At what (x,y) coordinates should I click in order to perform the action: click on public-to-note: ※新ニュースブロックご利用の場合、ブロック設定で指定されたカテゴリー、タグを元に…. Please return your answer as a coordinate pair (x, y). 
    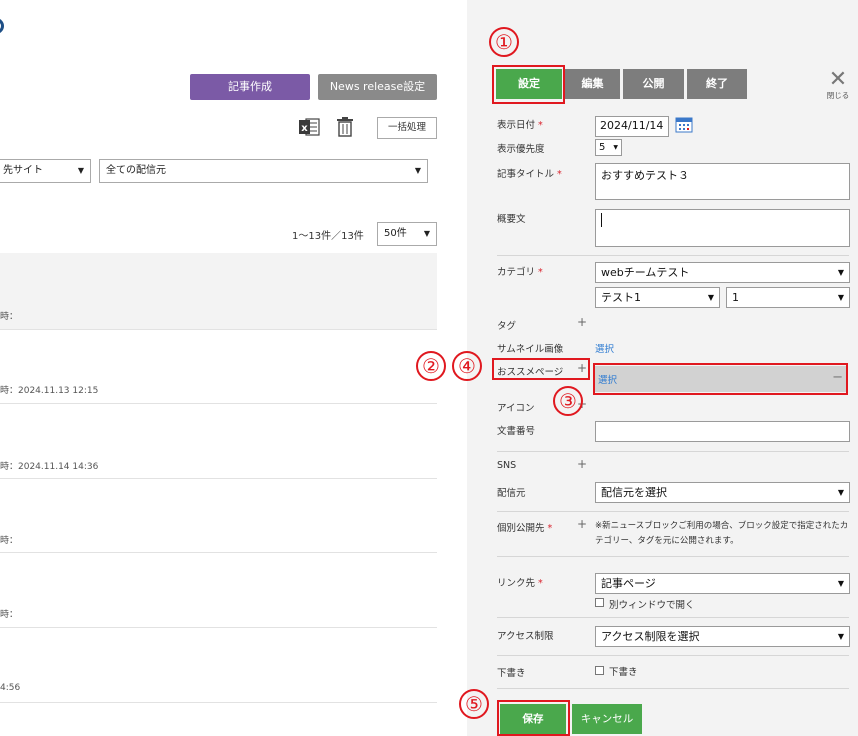
    Looking at the image, I should click on (722, 533).